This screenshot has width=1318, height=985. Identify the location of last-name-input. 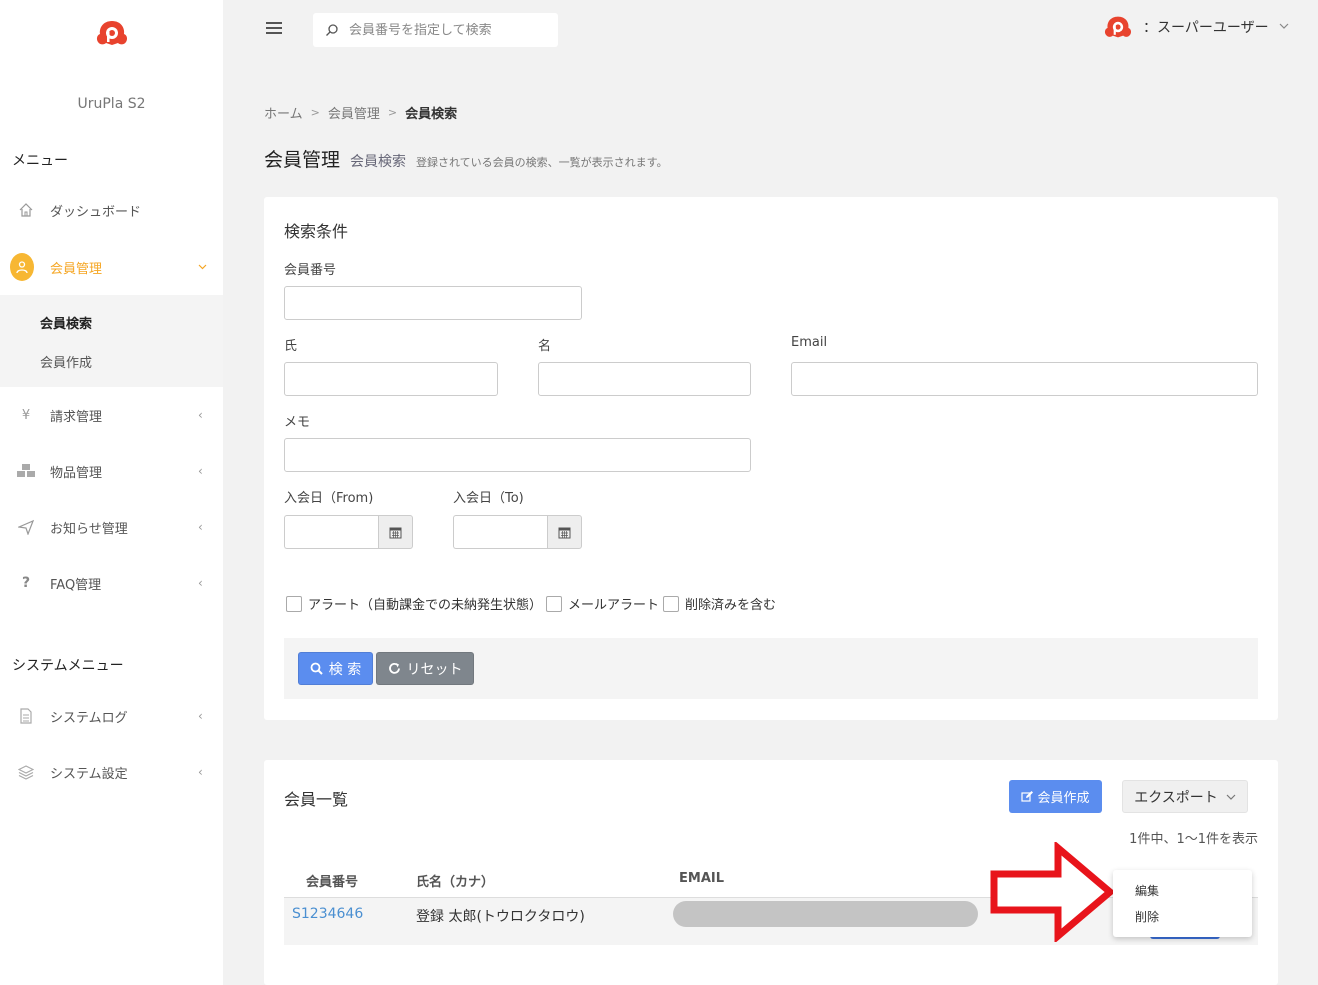
(391, 379).